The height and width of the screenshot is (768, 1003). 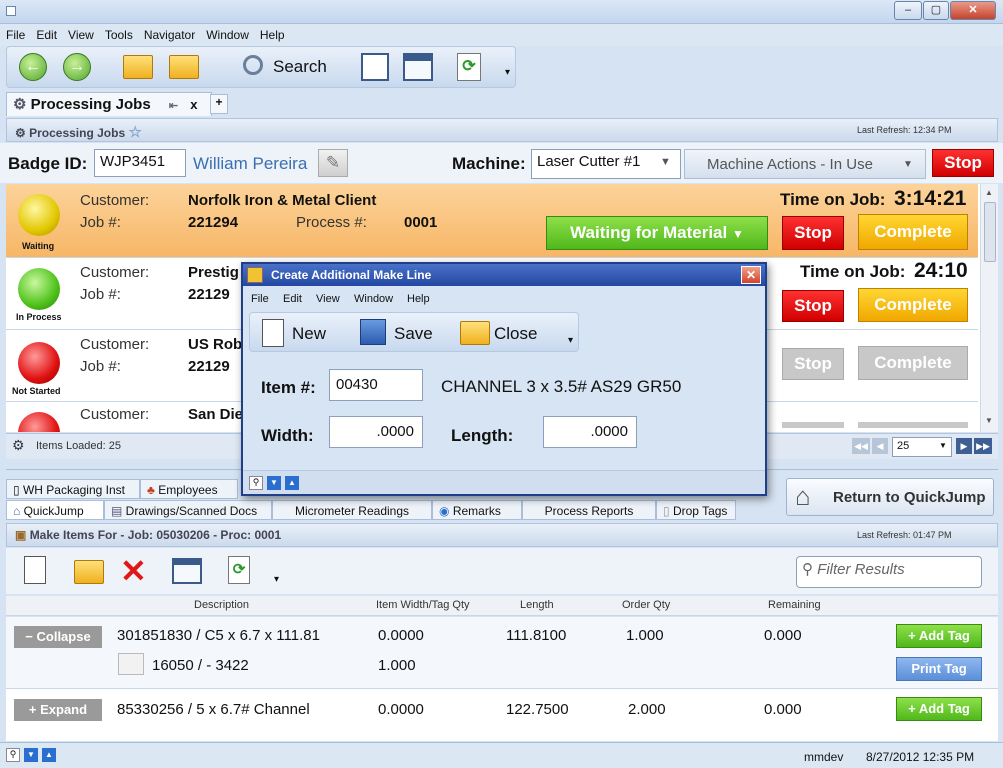 I want to click on page-size-select: 25 ▼, so click(x=922, y=447).